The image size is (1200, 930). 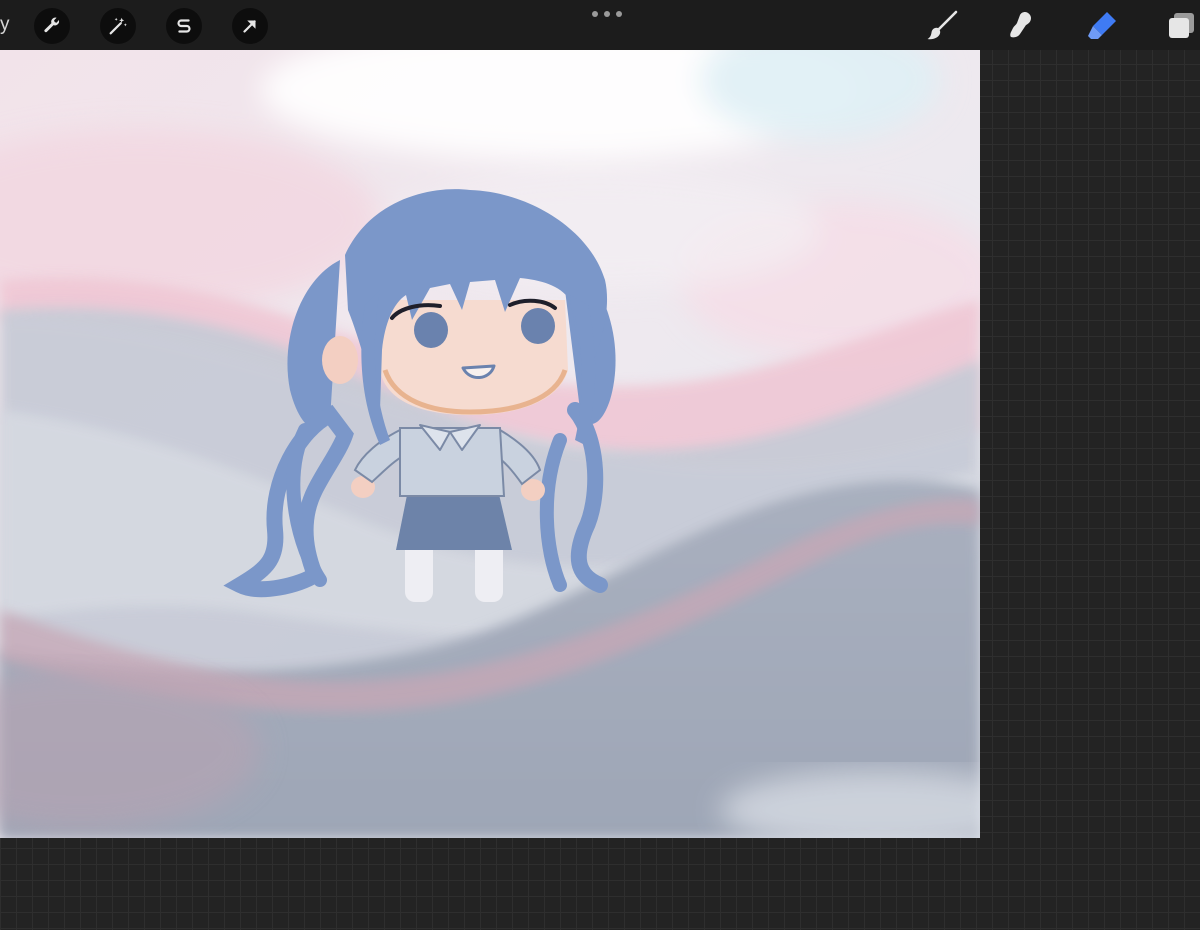 I want to click on eraser-icon, so click(x=1102, y=25).